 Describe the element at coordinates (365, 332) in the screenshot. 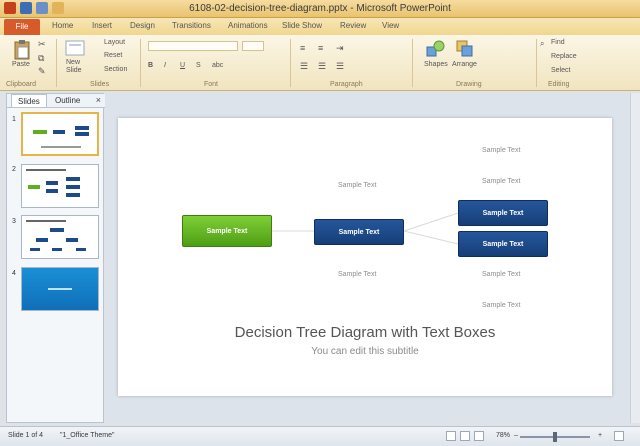

I see `slide-title: Decision Tree Diagram with Text Boxes` at that location.